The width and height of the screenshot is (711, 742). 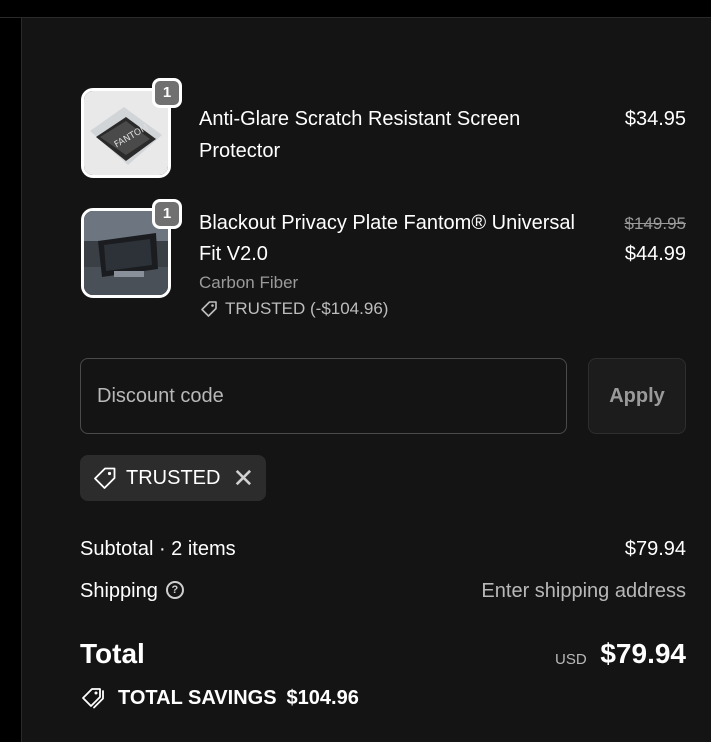 I want to click on item-discount: TRUSTED (-$104.96), so click(x=293, y=309).